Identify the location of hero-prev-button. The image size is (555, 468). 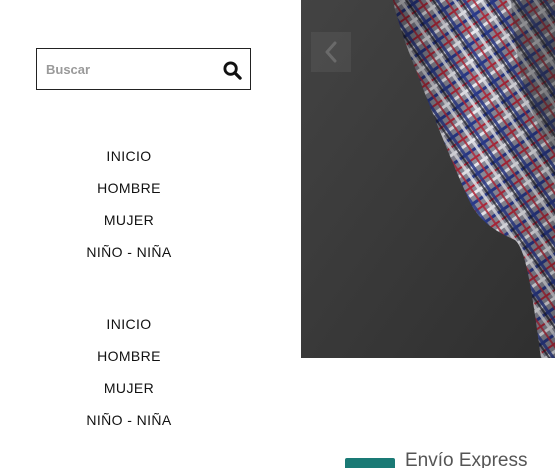
(331, 52).